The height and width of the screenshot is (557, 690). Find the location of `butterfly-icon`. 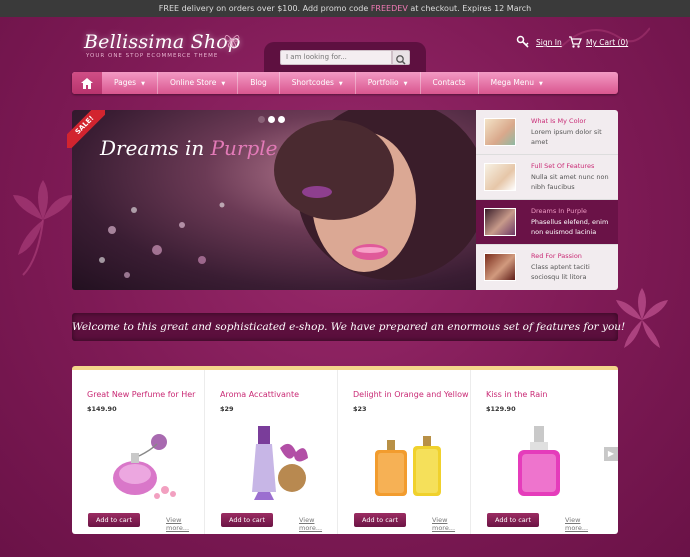

butterfly-icon is located at coordinates (232, 41).